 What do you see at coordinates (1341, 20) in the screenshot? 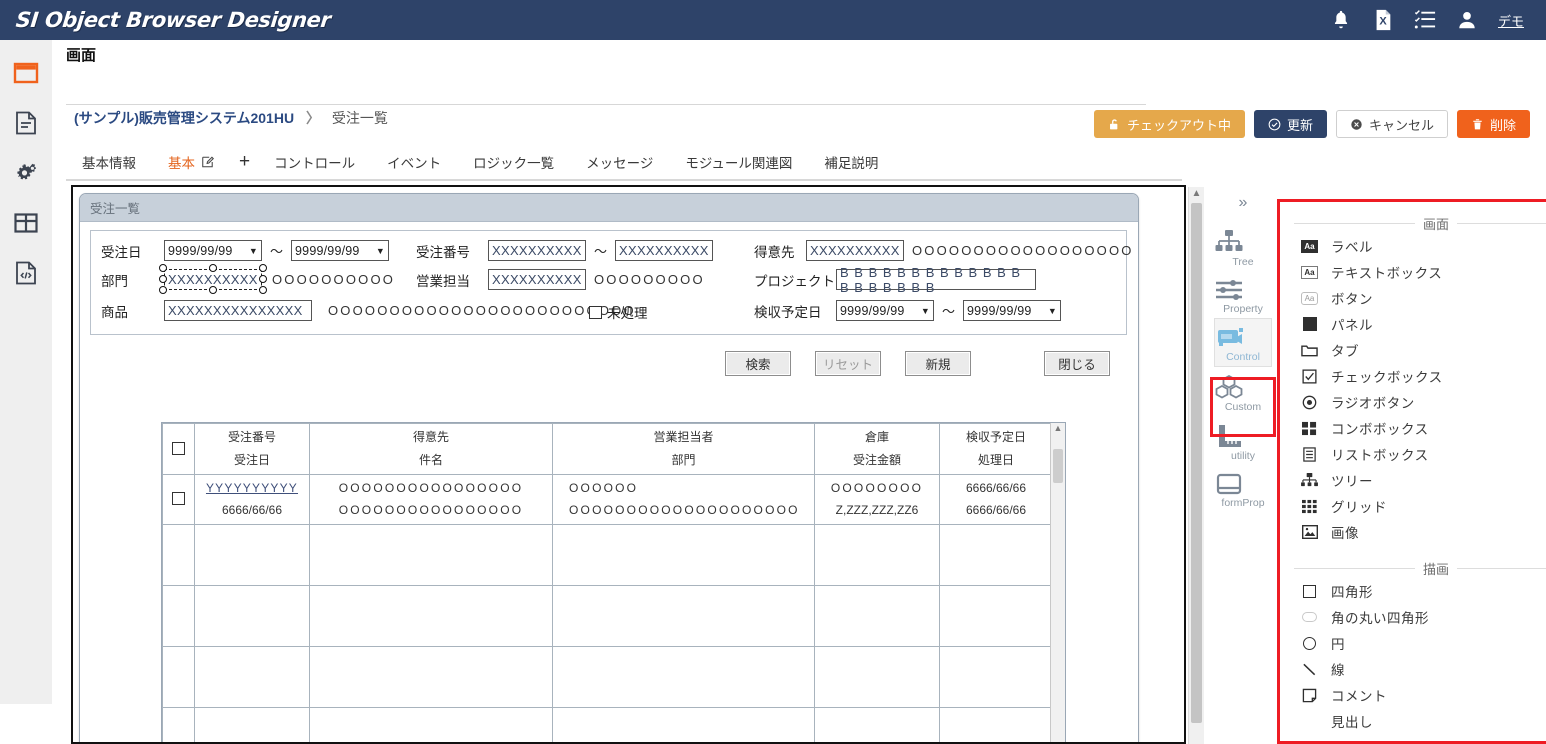
I see `bell-icon` at bounding box center [1341, 20].